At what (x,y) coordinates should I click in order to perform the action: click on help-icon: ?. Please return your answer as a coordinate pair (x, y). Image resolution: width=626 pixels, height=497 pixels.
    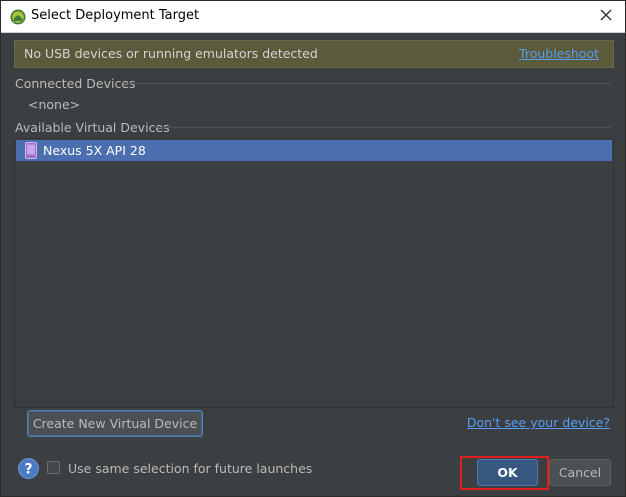
    Looking at the image, I should click on (28, 468).